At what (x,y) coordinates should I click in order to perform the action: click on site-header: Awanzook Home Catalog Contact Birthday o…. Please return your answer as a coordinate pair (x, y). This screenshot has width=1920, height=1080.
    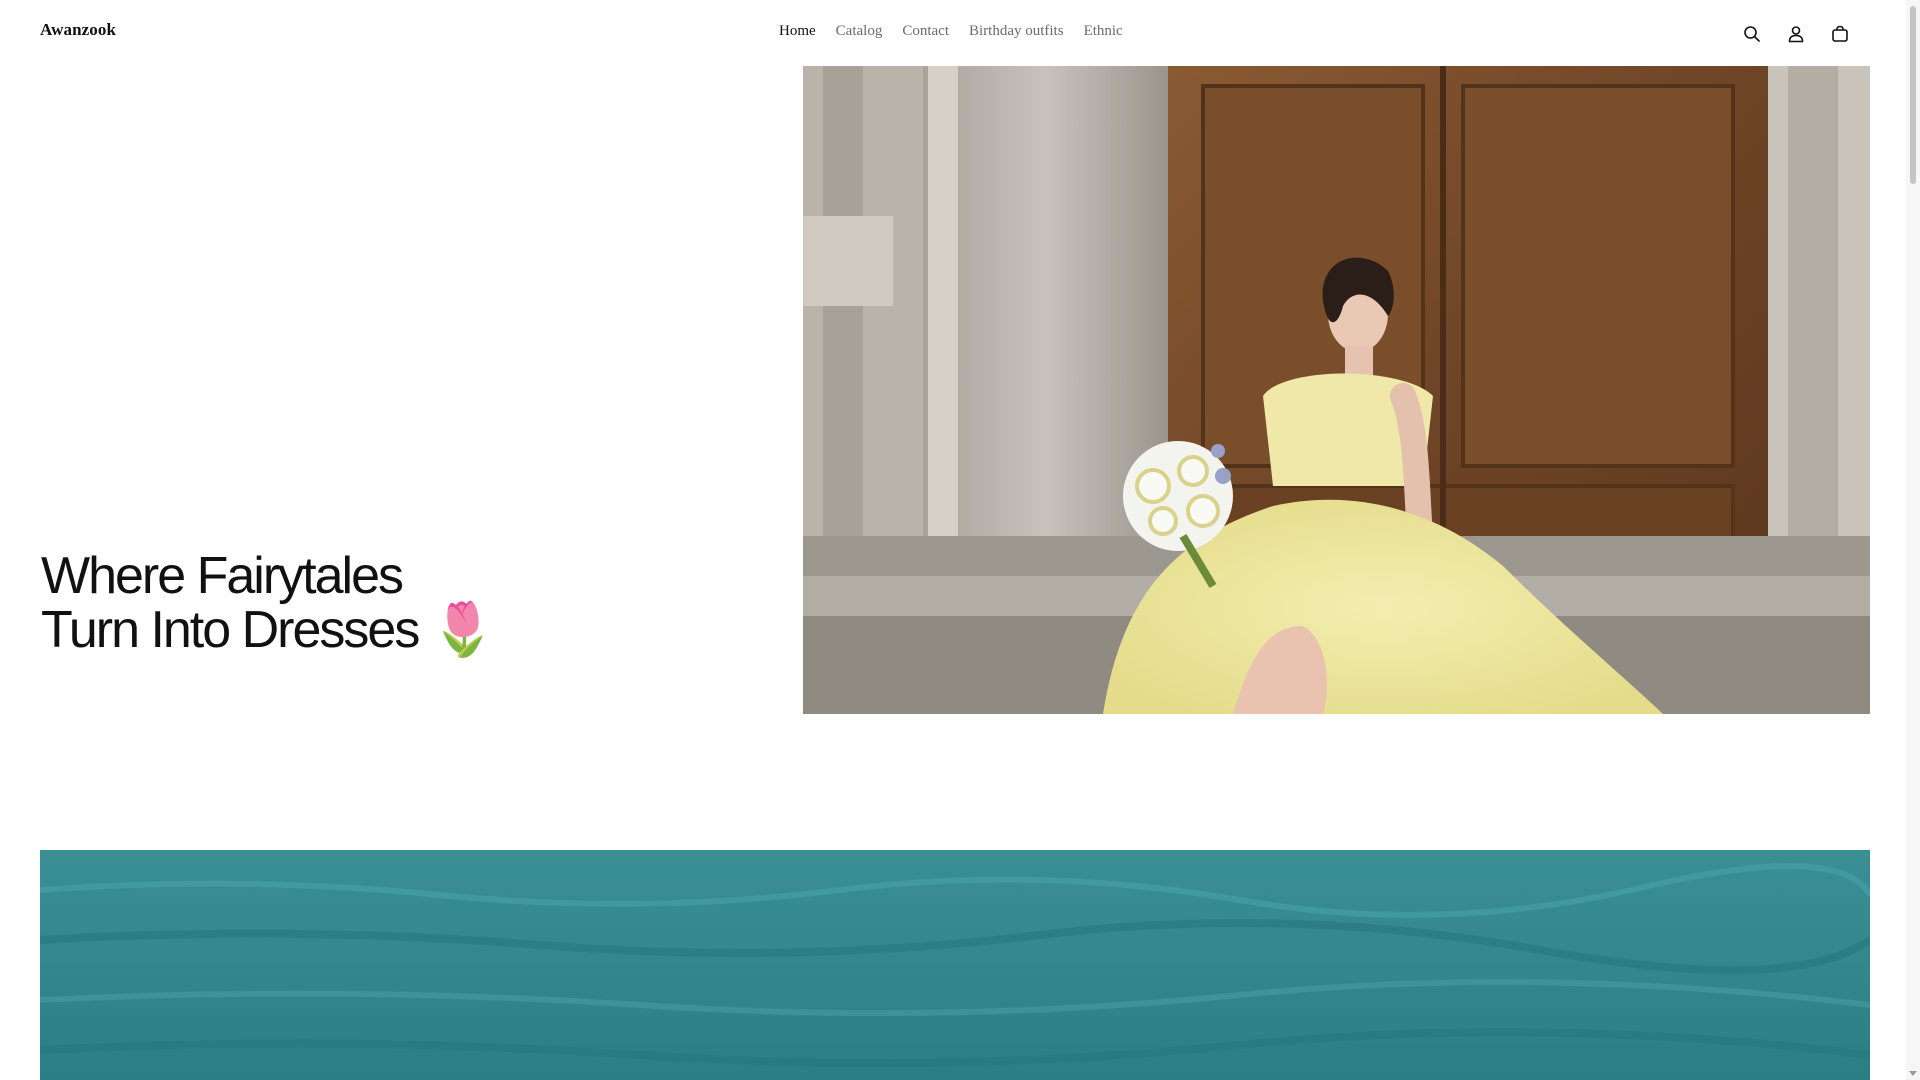
    Looking at the image, I should click on (953, 33).